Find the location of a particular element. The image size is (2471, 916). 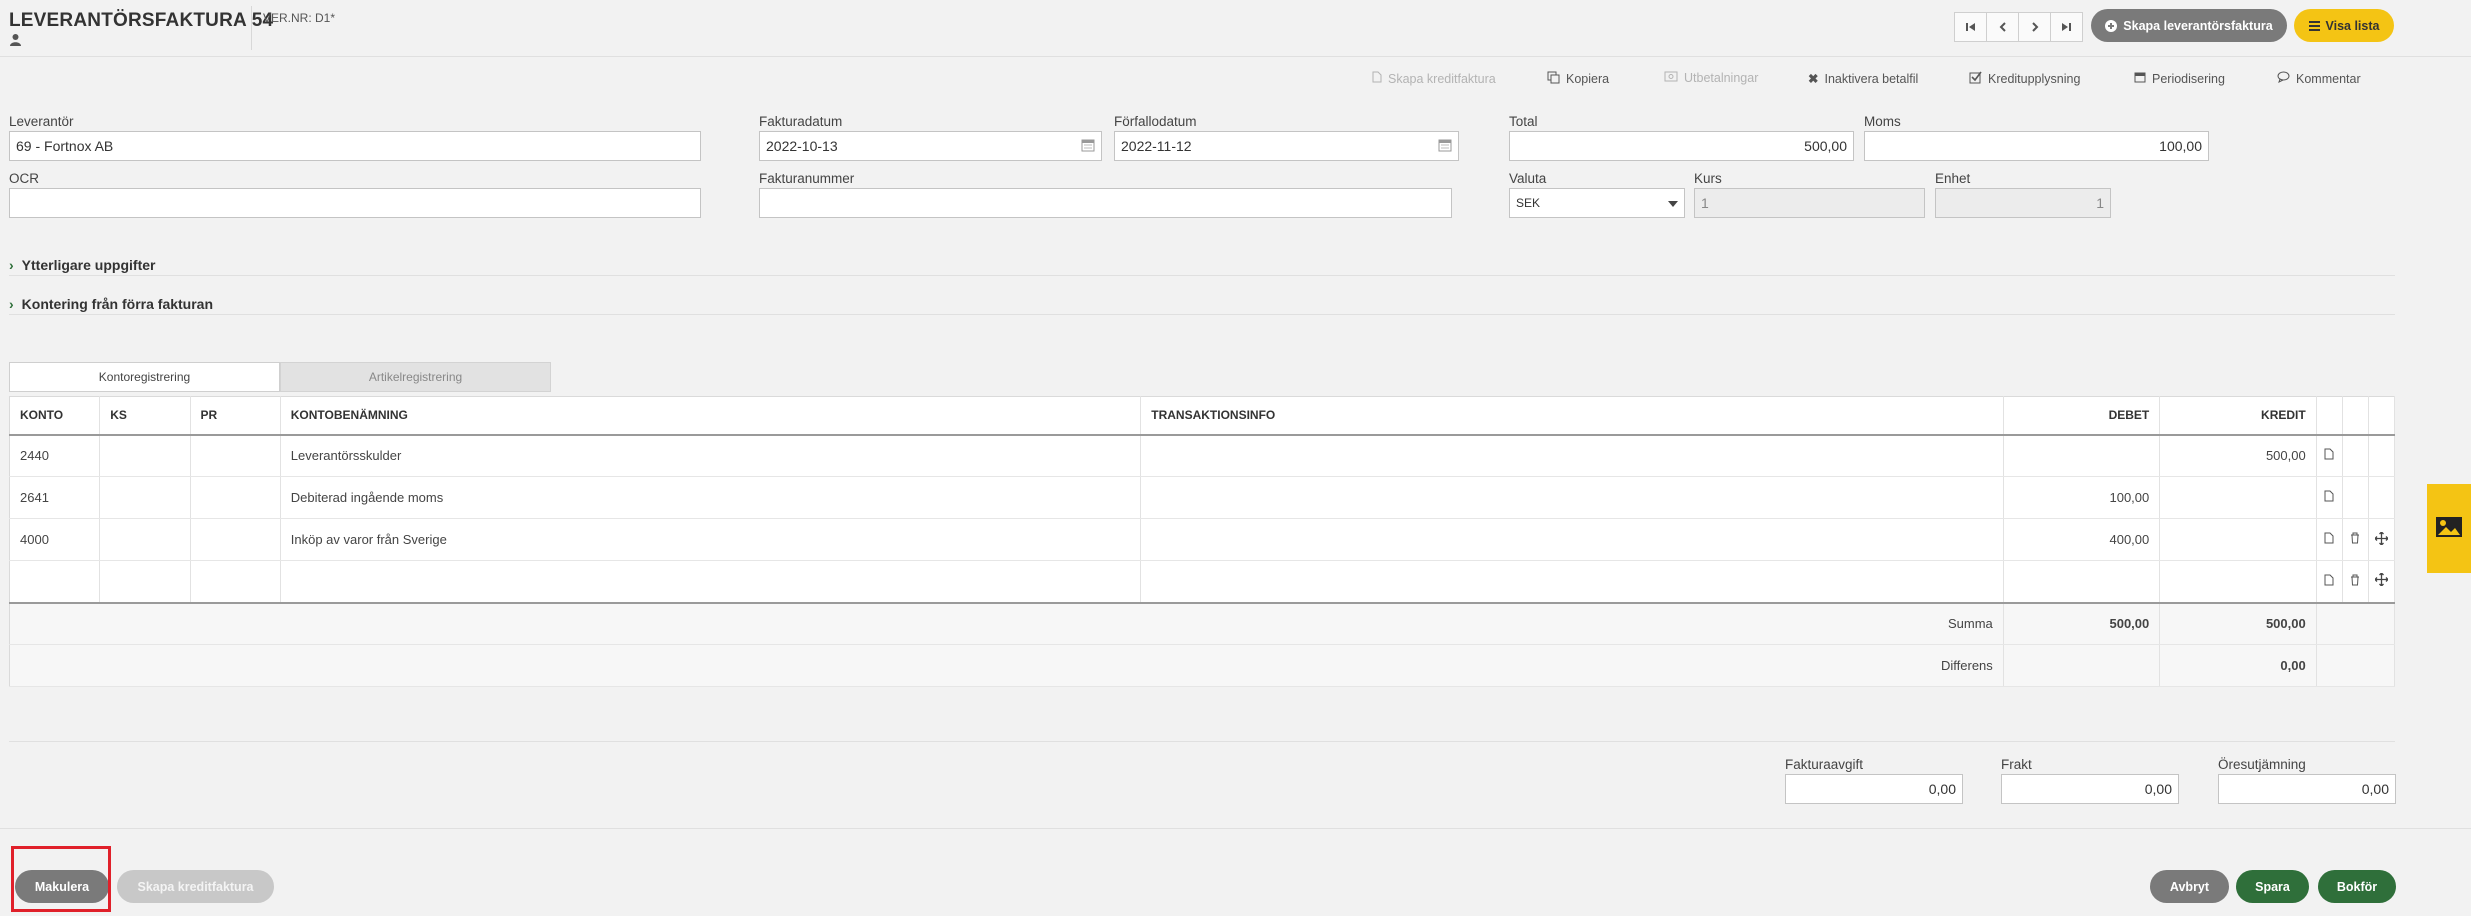

account-name-cell: Inköp av varor från Sverige is located at coordinates (711, 539).